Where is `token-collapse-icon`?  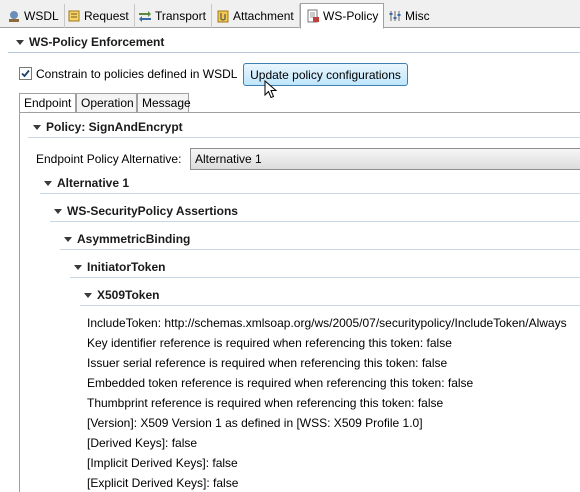 token-collapse-icon is located at coordinates (88, 295).